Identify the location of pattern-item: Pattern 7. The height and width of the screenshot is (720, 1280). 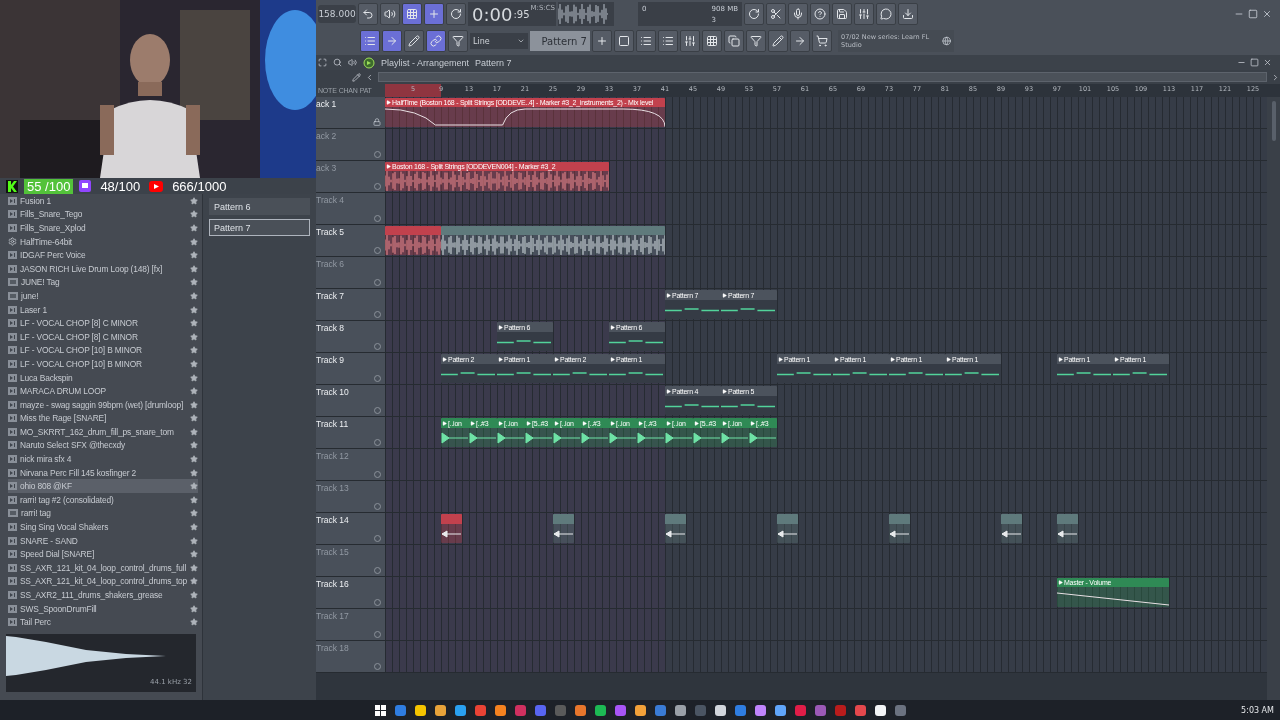
(259, 227).